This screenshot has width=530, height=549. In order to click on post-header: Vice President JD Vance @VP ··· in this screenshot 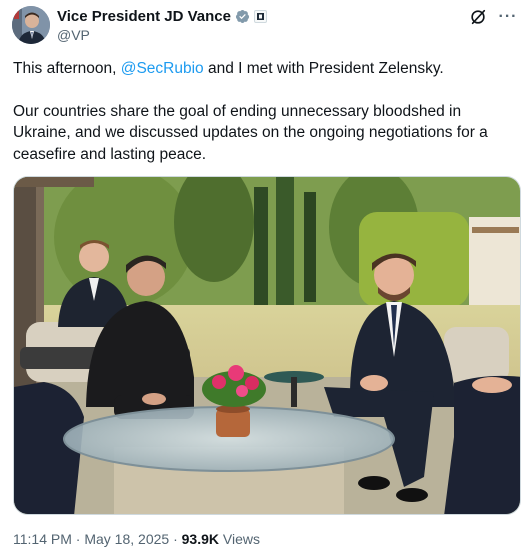, I will do `click(287, 25)`.